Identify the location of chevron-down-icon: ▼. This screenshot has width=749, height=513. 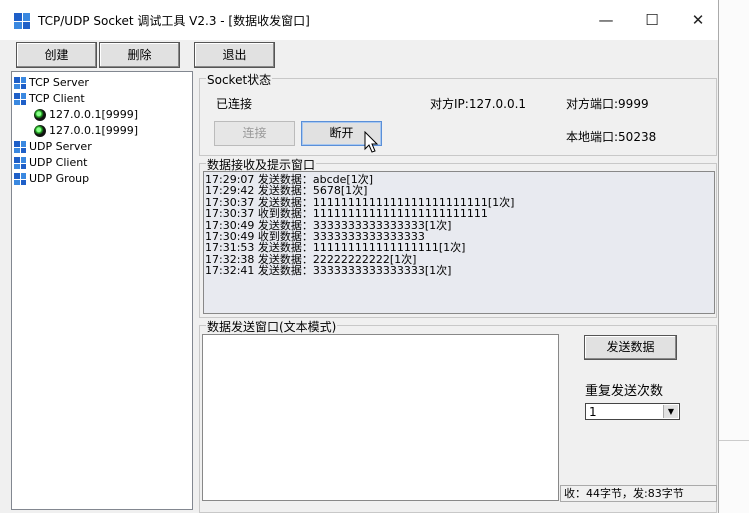
(670, 411).